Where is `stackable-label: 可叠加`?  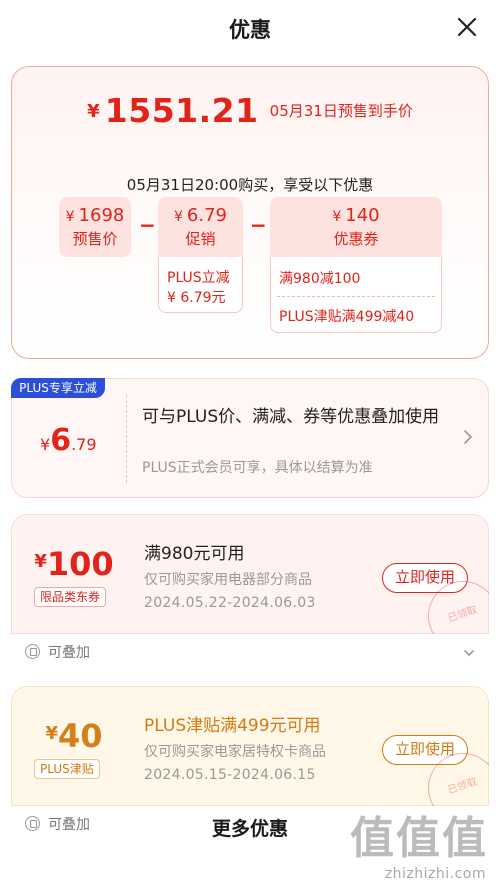 stackable-label: 可叠加 is located at coordinates (57, 652).